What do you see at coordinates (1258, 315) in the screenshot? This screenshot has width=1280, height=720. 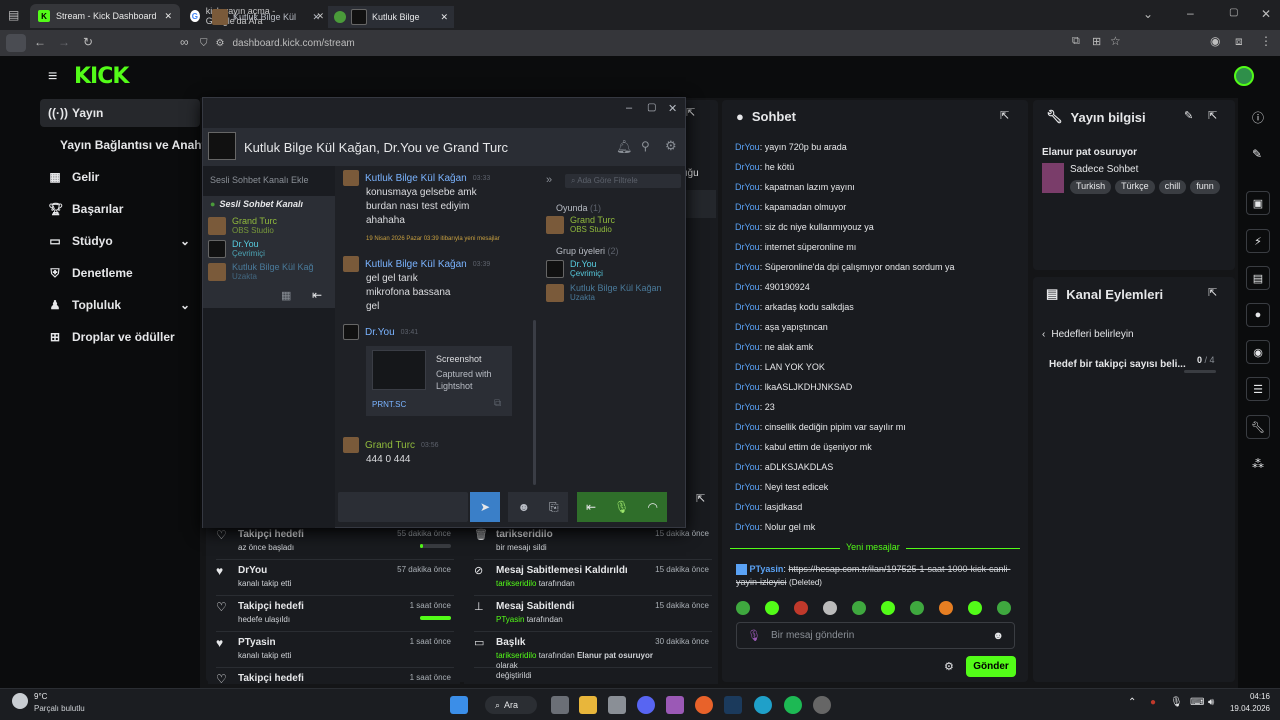 I see `chat-icon: ●` at bounding box center [1258, 315].